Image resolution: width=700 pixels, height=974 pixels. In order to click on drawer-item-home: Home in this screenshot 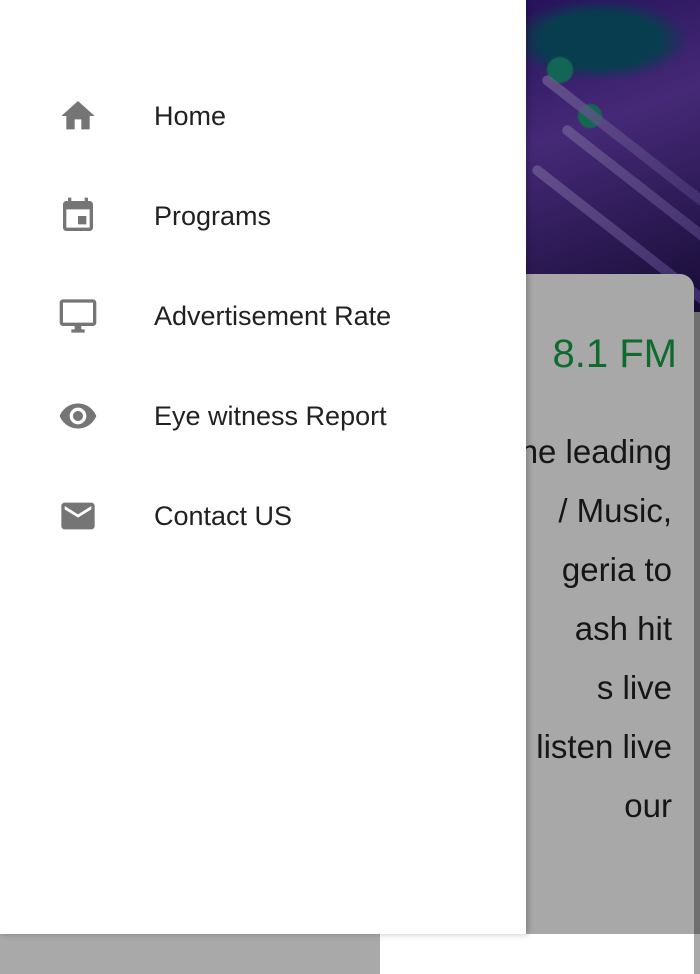, I will do `click(263, 116)`.